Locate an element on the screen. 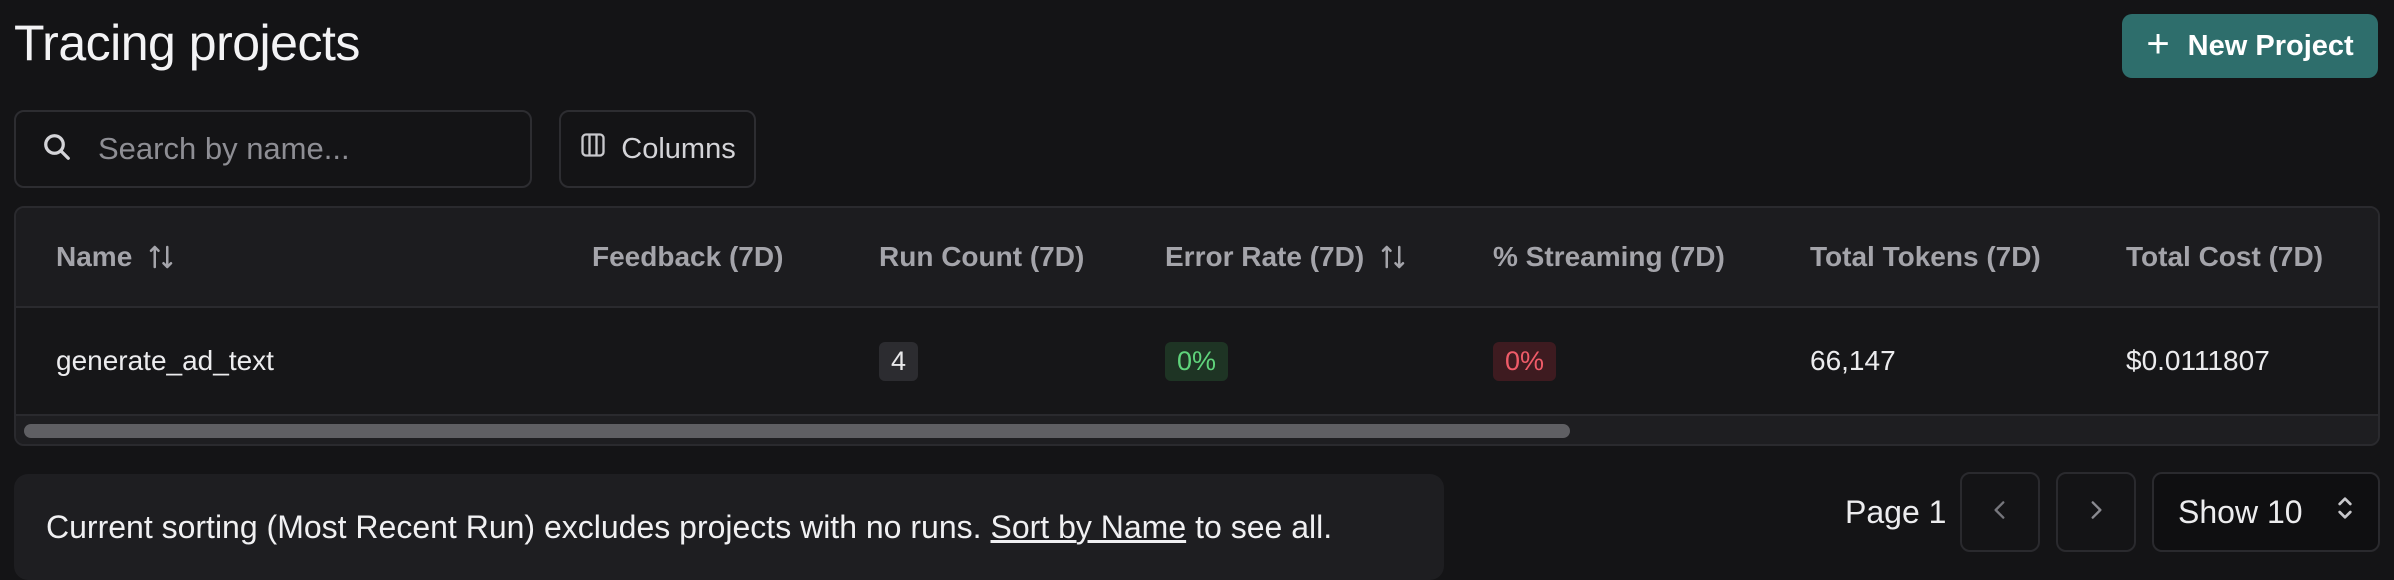 The image size is (2394, 580). col-header-streaming: % Streaming (7D) is located at coordinates (1609, 257).